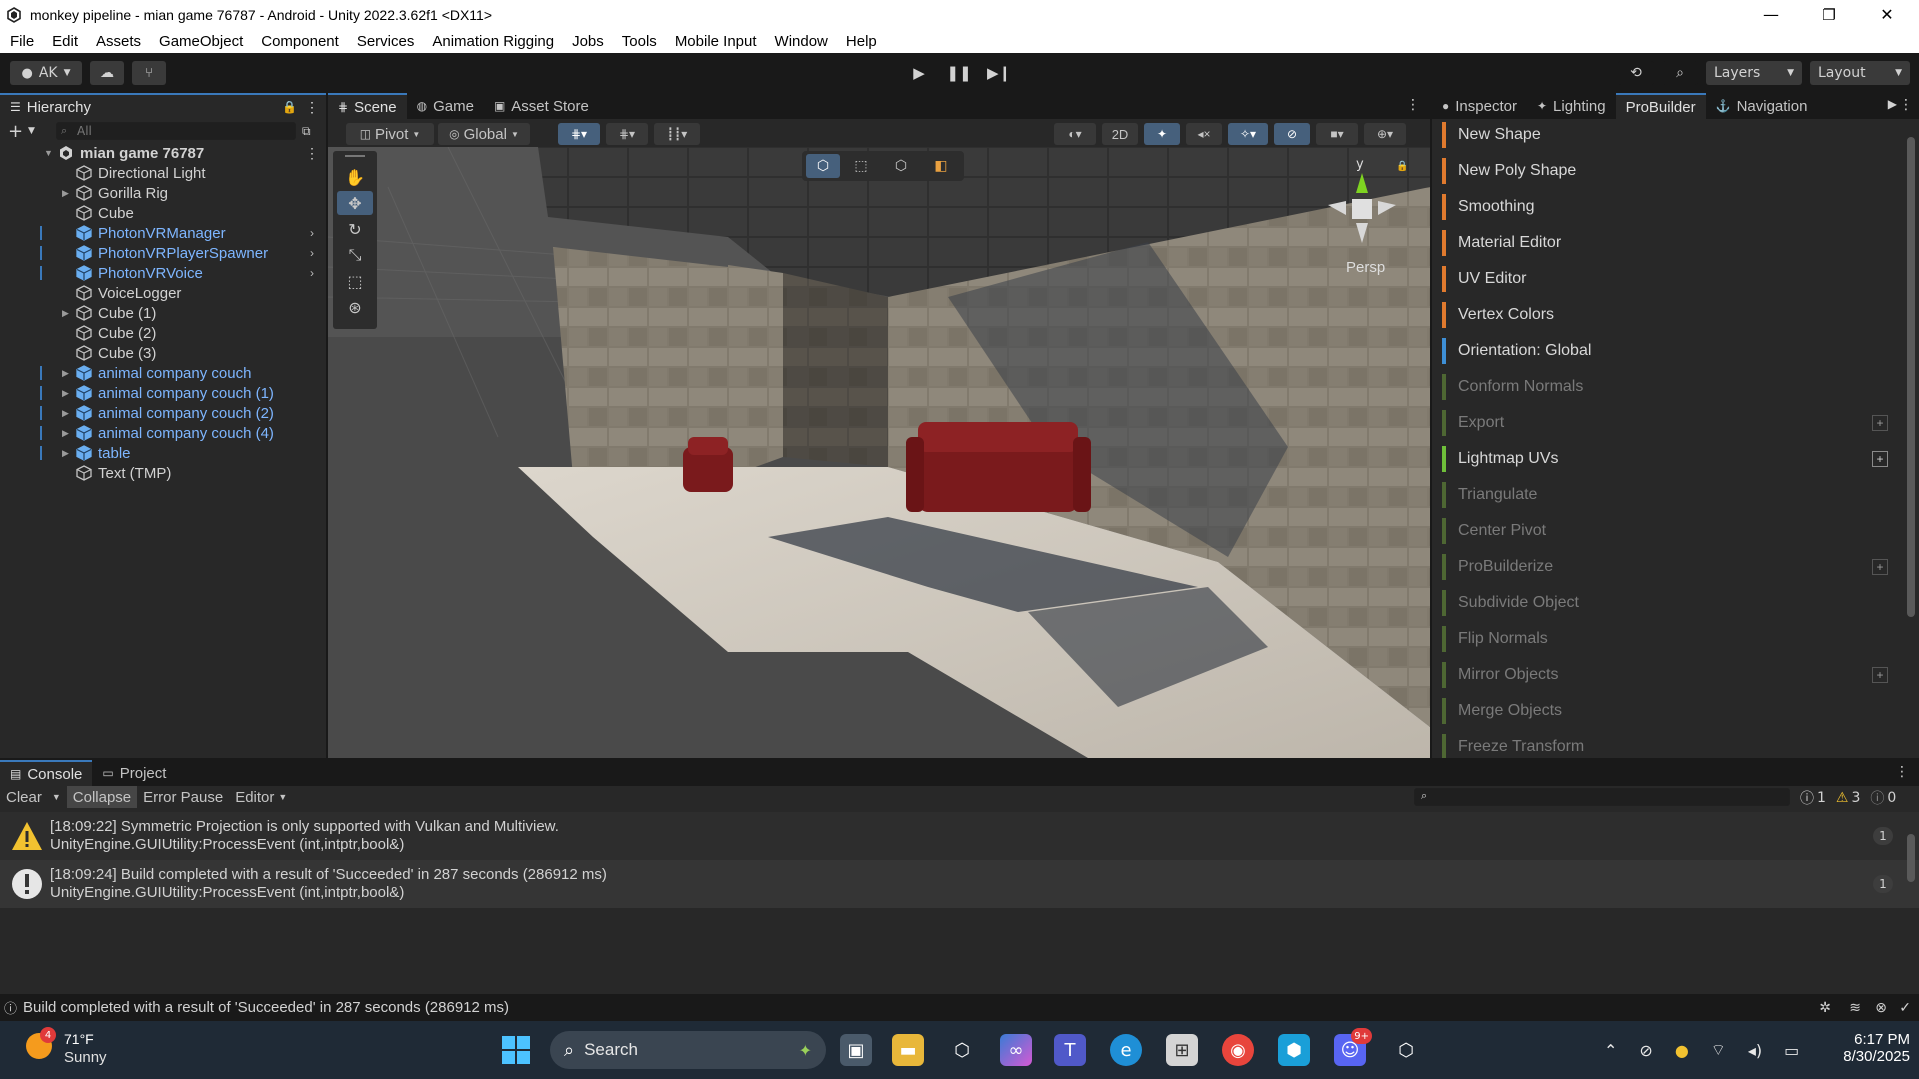 This screenshot has height=1079, width=1919. What do you see at coordinates (1865, 1048) in the screenshot?
I see `clock: 6:17 PM 8/30/2025` at bounding box center [1865, 1048].